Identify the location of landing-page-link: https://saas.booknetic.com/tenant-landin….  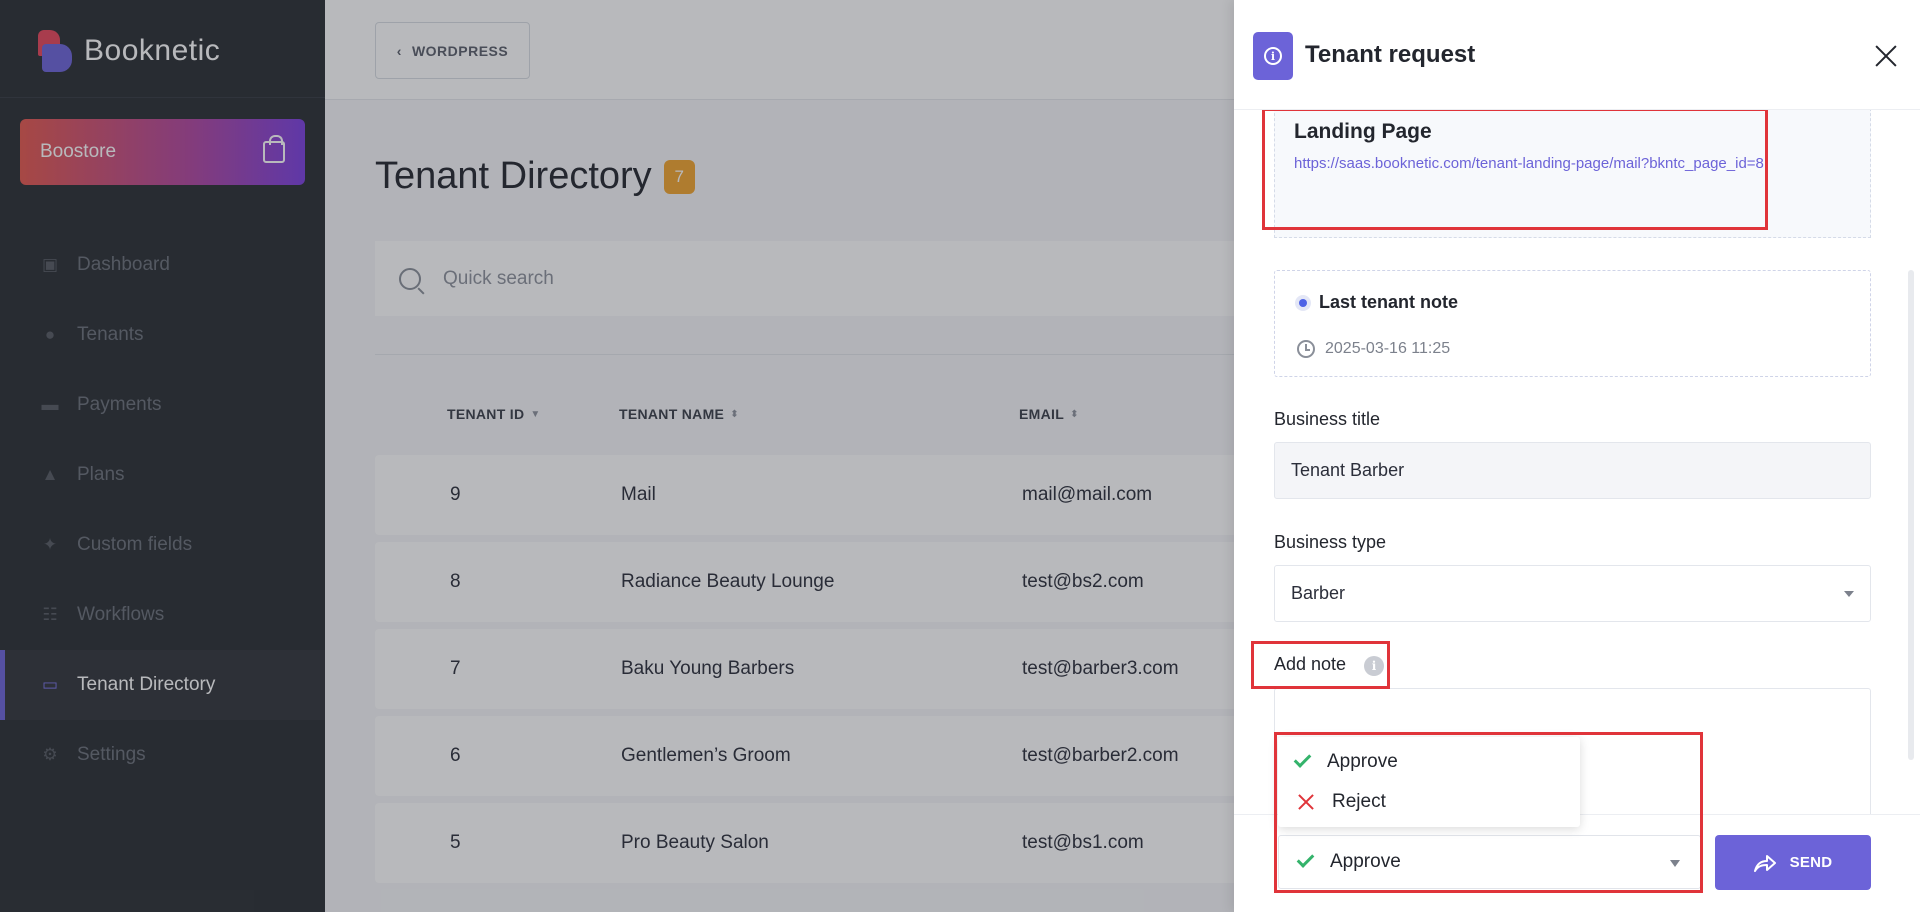
(1529, 164).